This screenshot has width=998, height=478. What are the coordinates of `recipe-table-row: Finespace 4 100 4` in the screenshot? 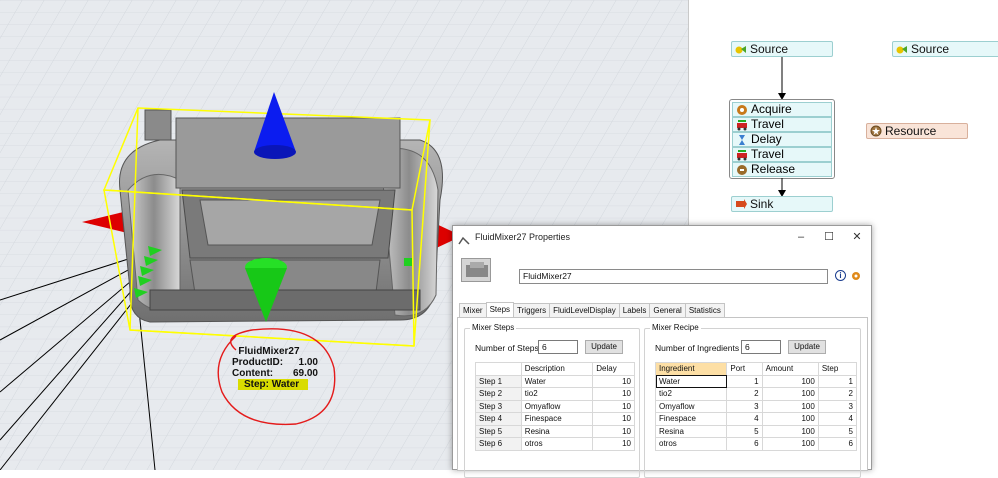 It's located at (756, 419).